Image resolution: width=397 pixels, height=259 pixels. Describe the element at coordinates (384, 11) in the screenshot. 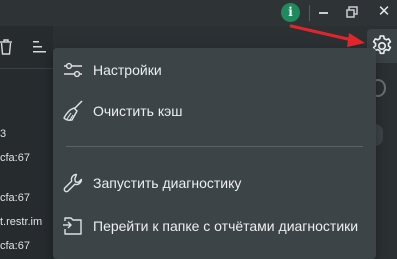

I see `close-window-button: ✕` at that location.